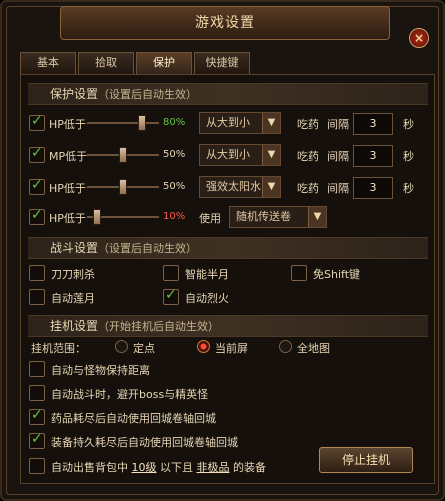  Describe the element at coordinates (123, 217) in the screenshot. I see `hp-teleport-slider` at that location.